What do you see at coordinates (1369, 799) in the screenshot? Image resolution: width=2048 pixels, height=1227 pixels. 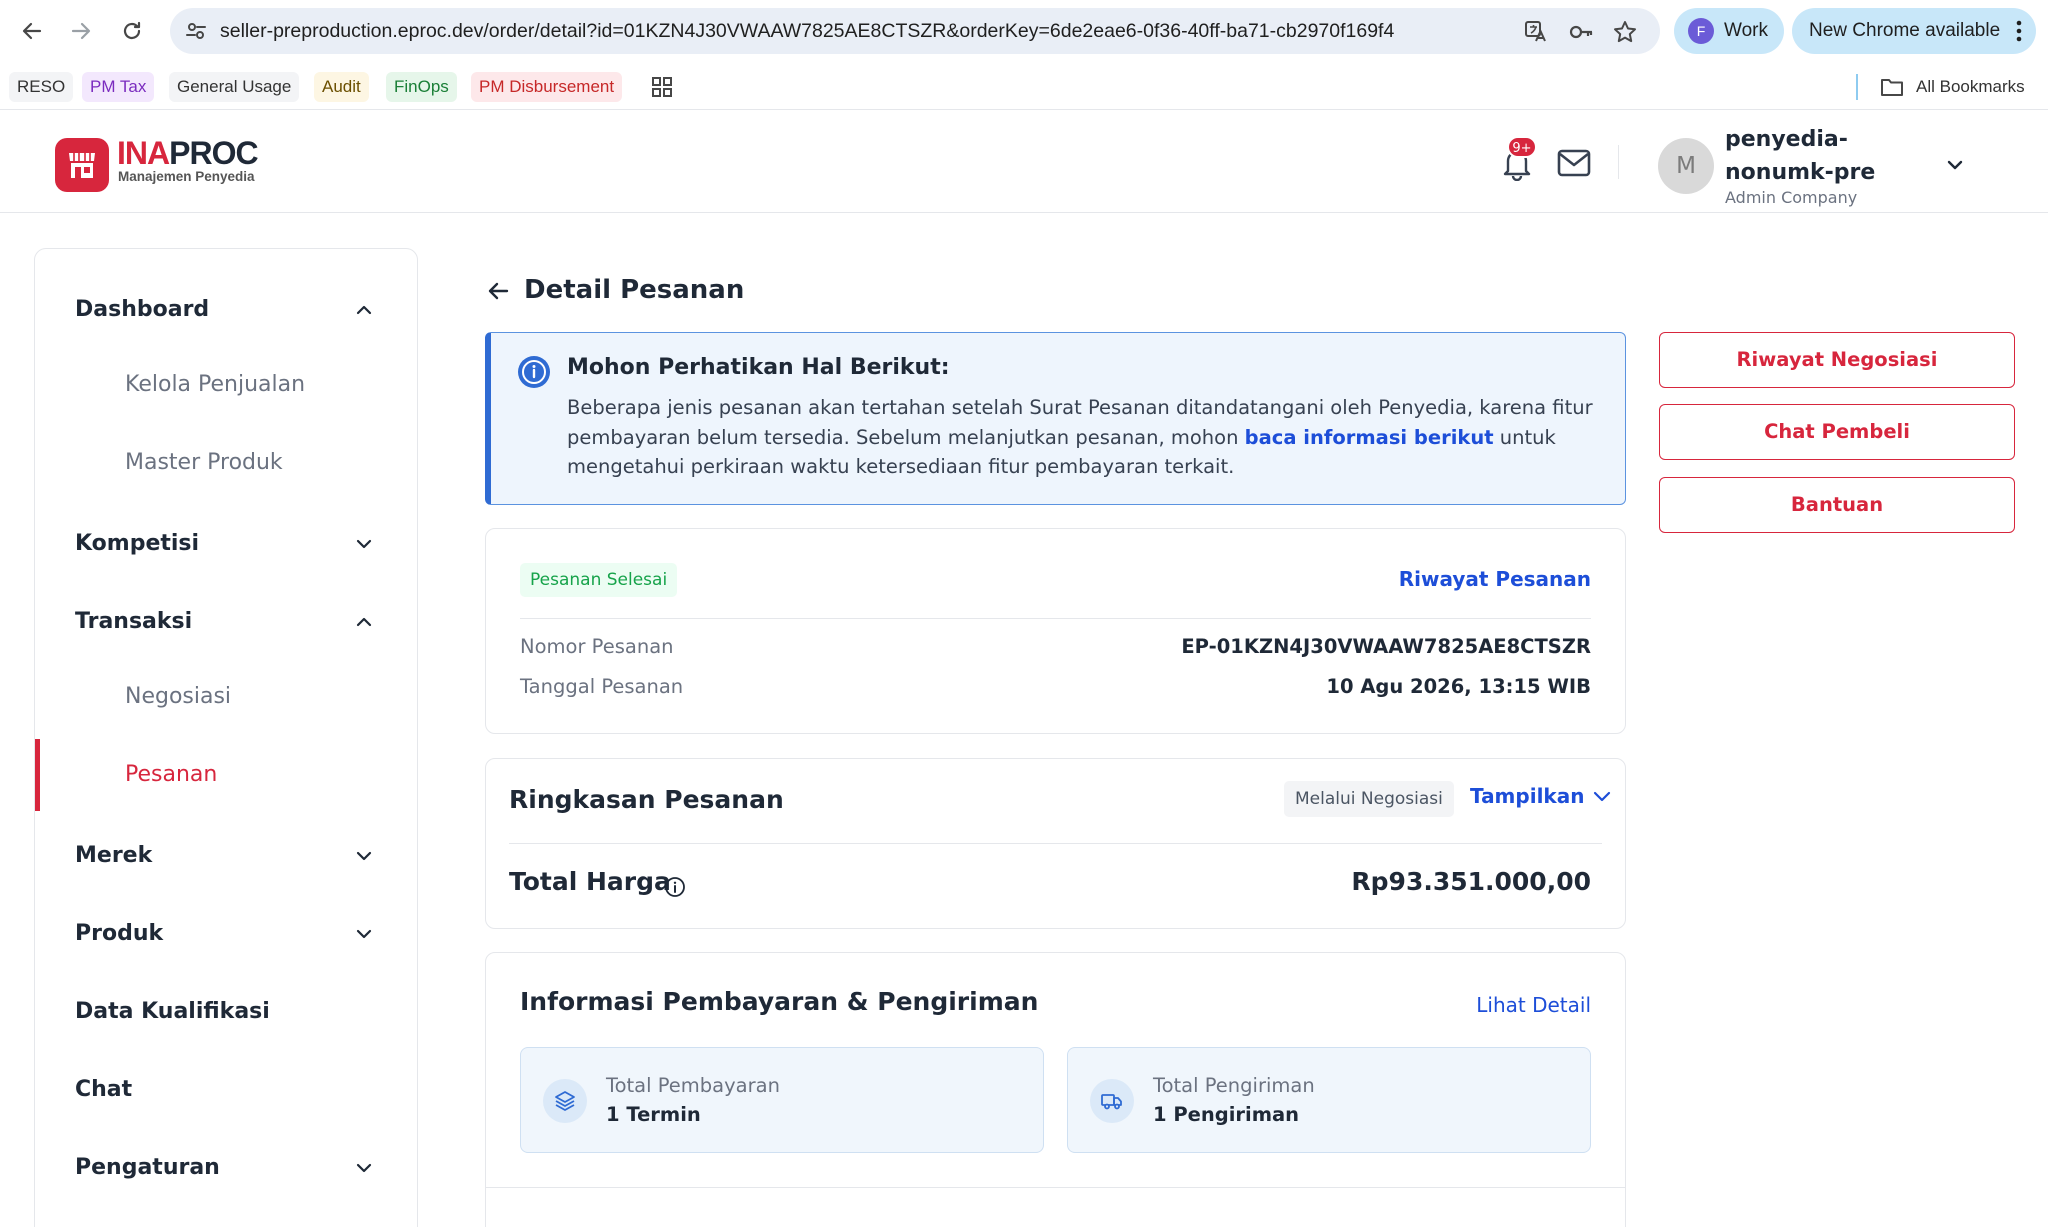 I see `negotiation-badge: Melalui Negosiasi` at bounding box center [1369, 799].